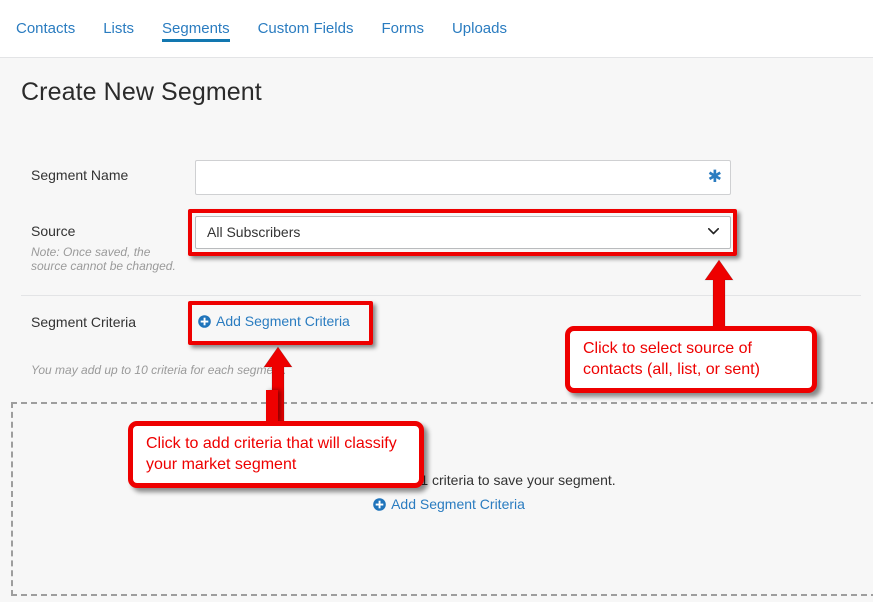 The height and width of the screenshot is (602, 873). What do you see at coordinates (84, 322) in the screenshot?
I see `segment-criteria-label: Segment Criteria` at bounding box center [84, 322].